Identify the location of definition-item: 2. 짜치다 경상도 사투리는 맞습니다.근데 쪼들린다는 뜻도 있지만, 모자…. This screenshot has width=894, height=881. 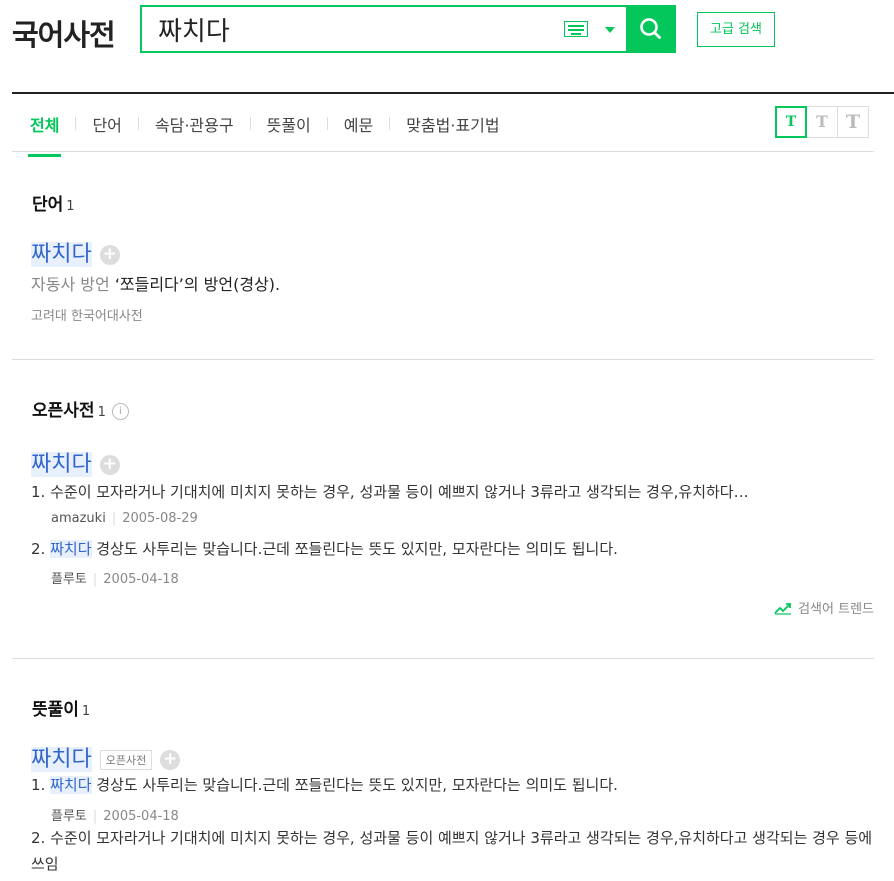
(452, 548).